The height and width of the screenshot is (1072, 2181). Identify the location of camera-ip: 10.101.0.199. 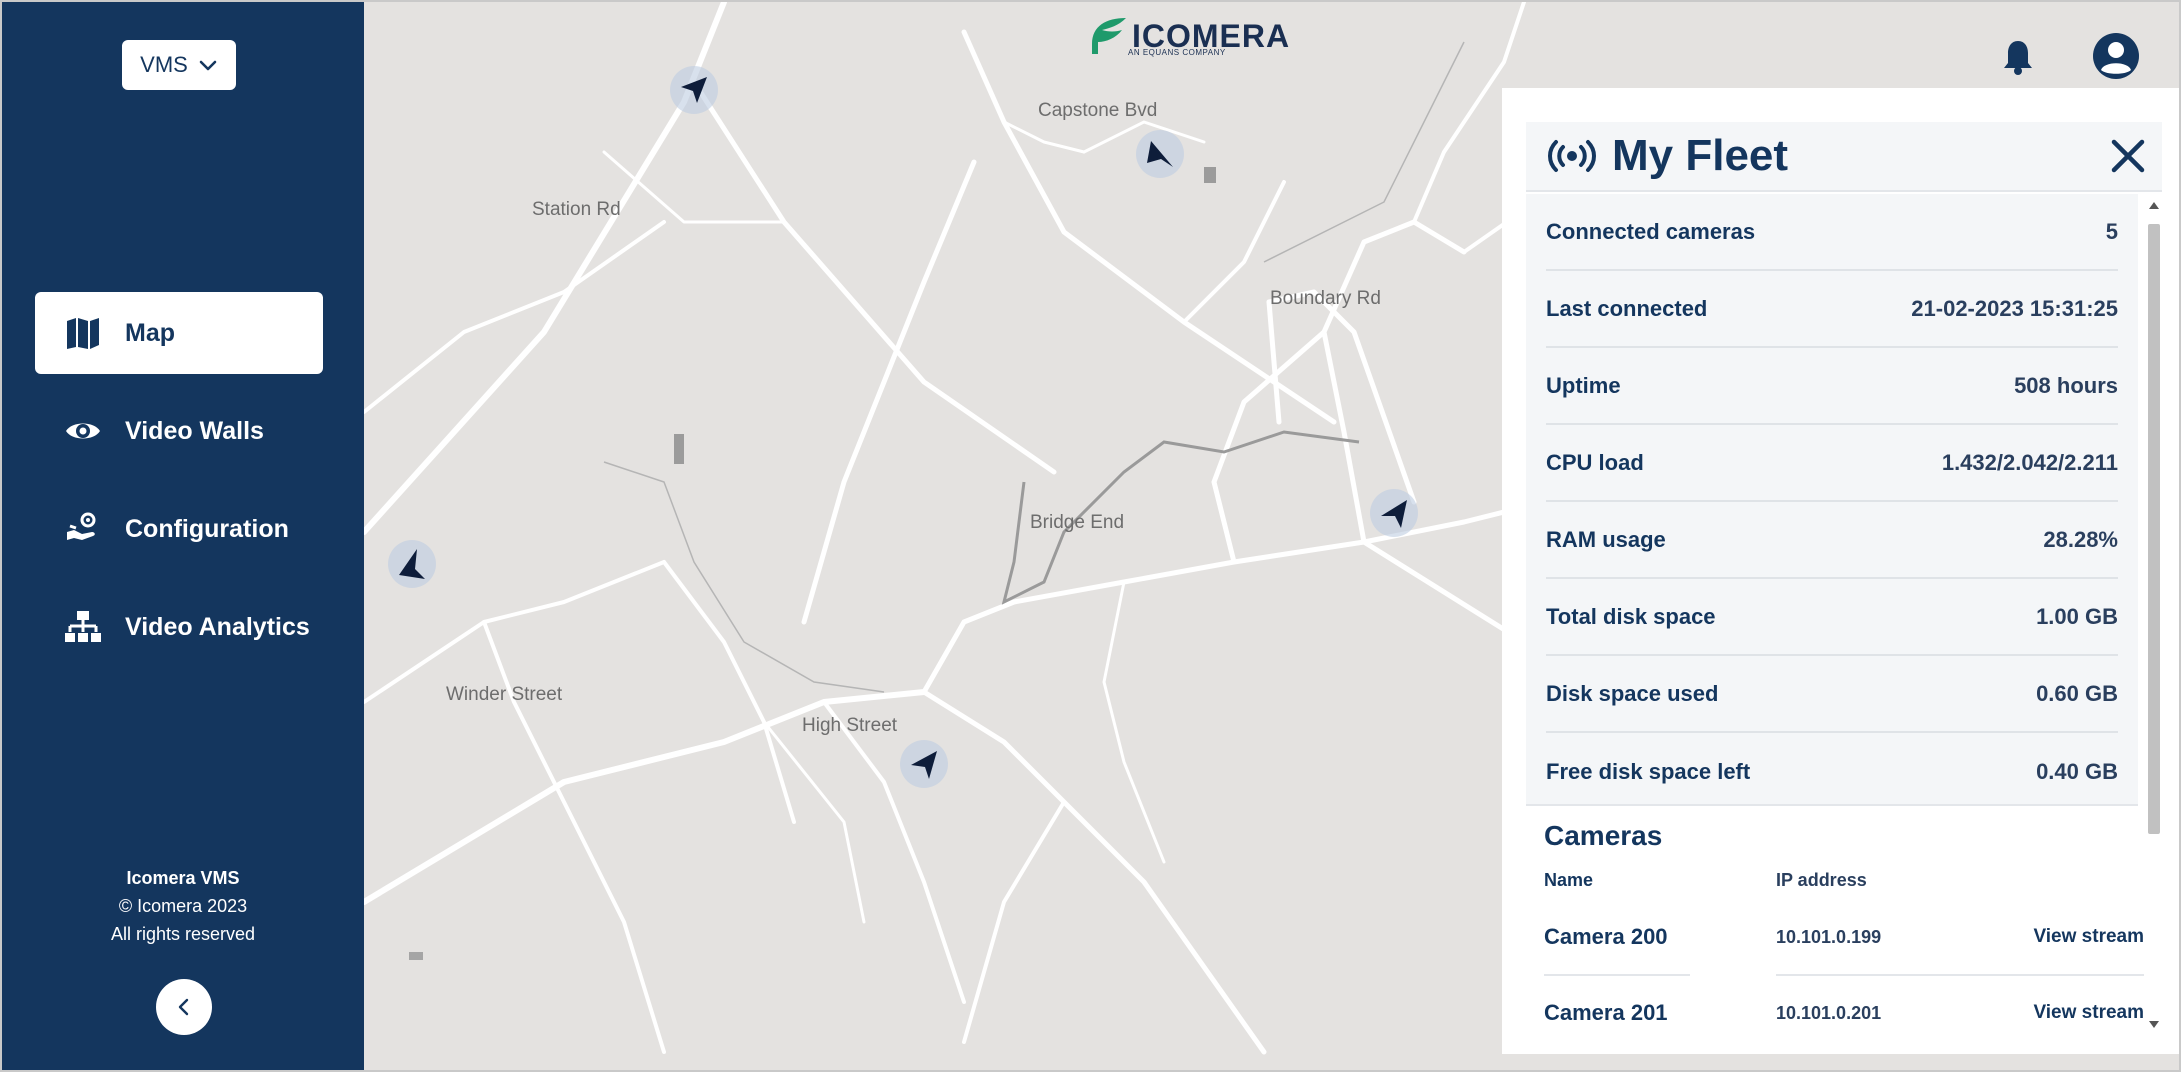
(1829, 936).